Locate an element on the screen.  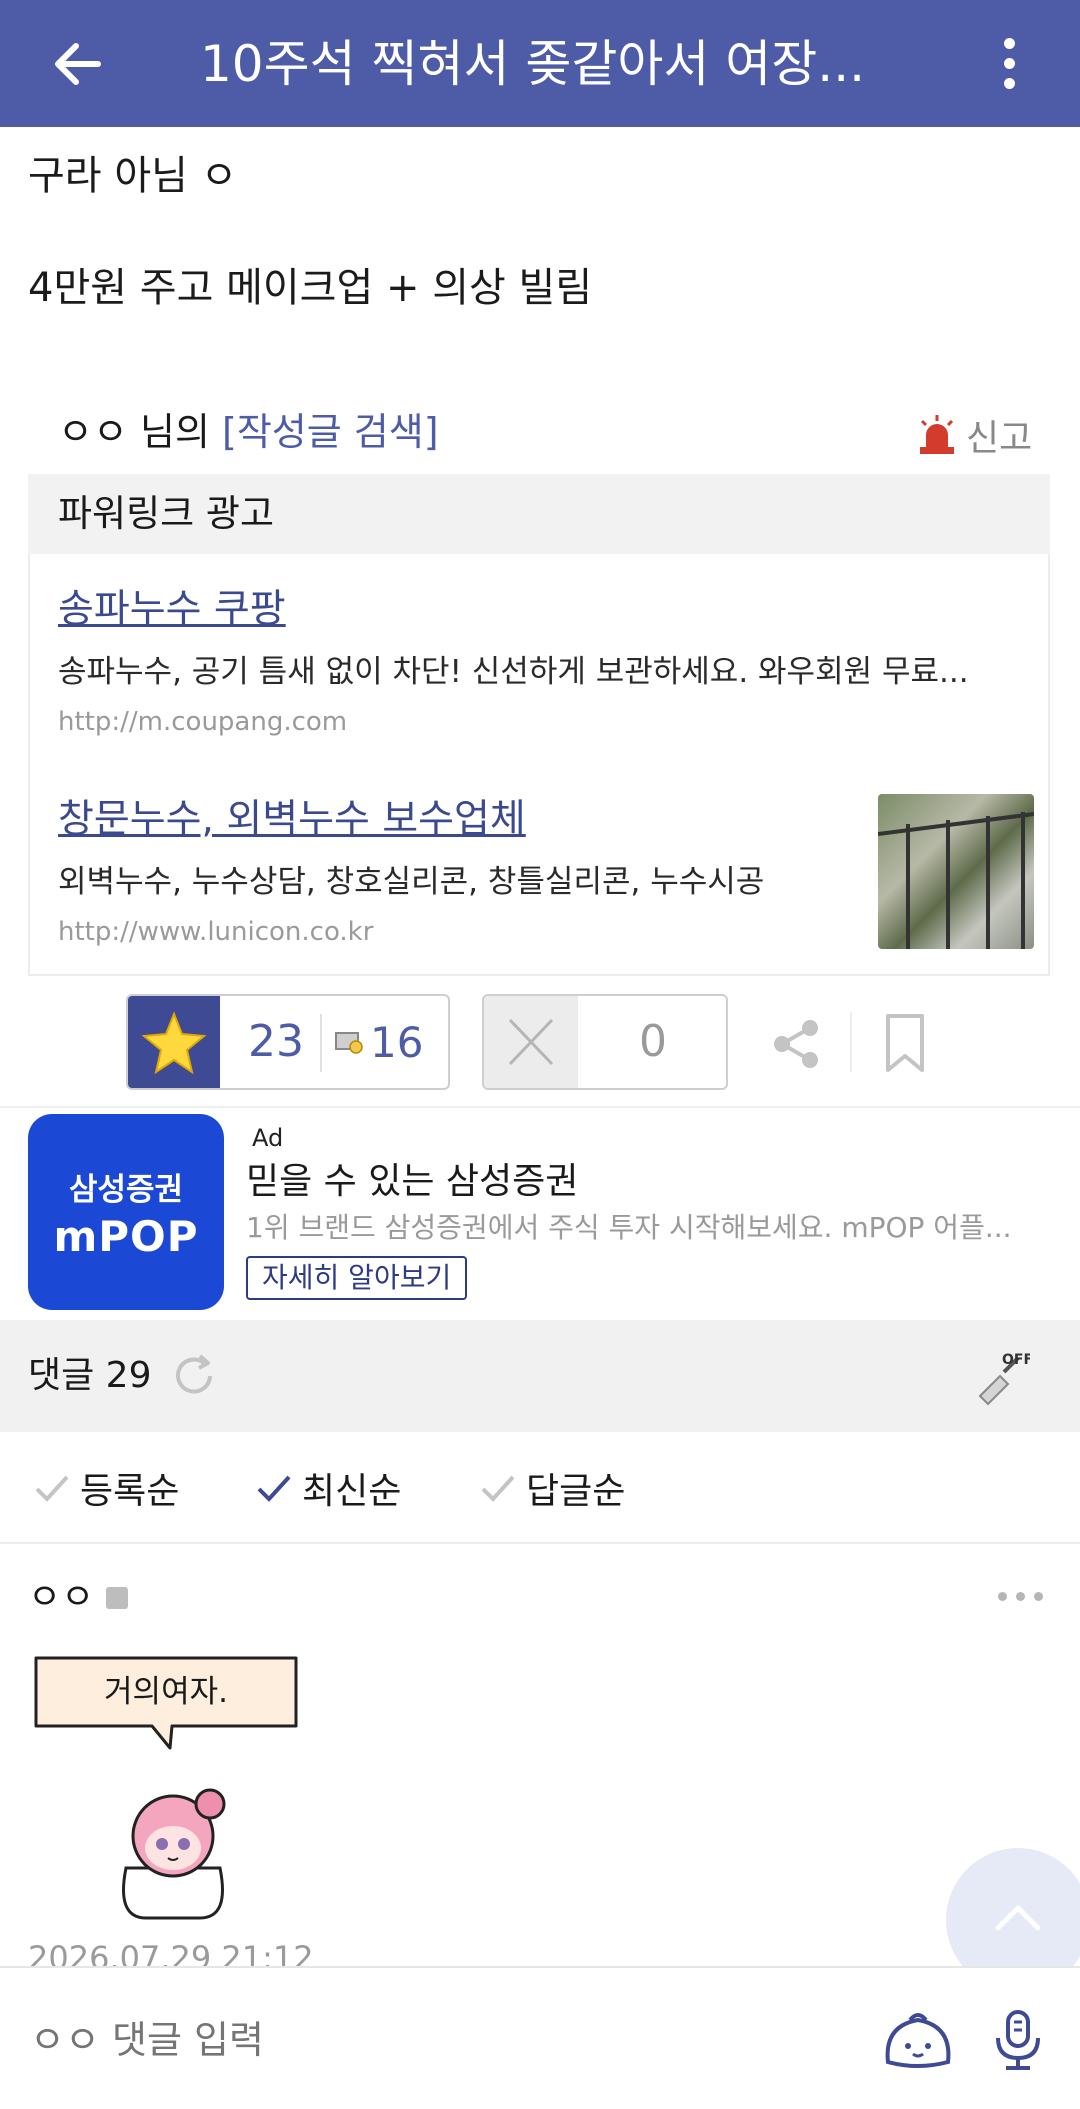
more-vertical-icon is located at coordinates (1010, 64).